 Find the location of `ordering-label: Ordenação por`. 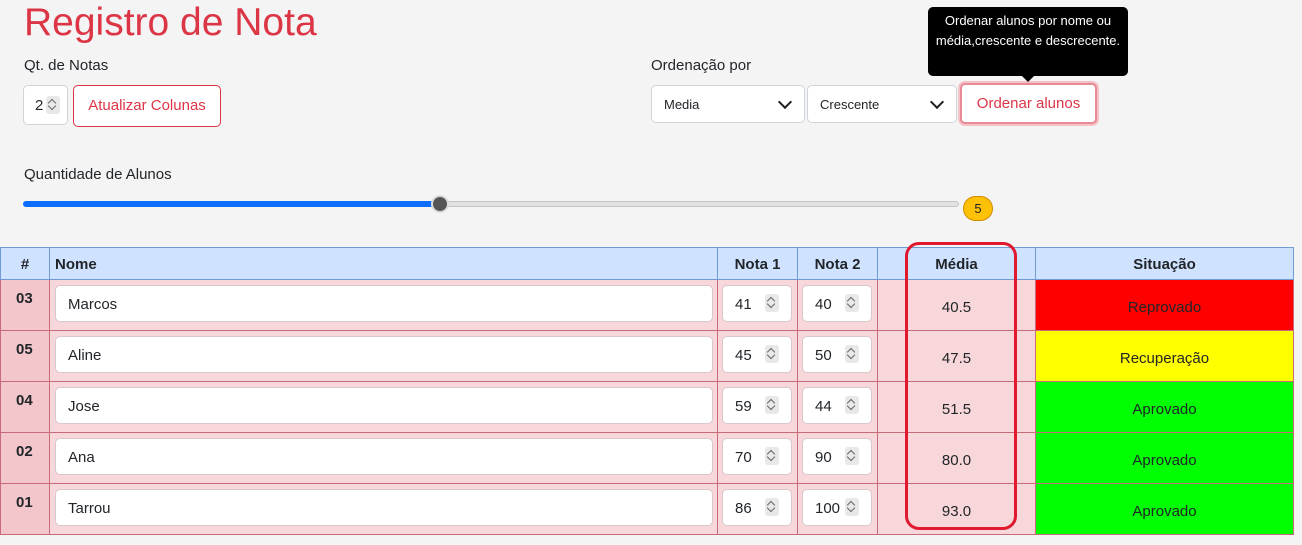

ordering-label: Ordenação por is located at coordinates (701, 65).